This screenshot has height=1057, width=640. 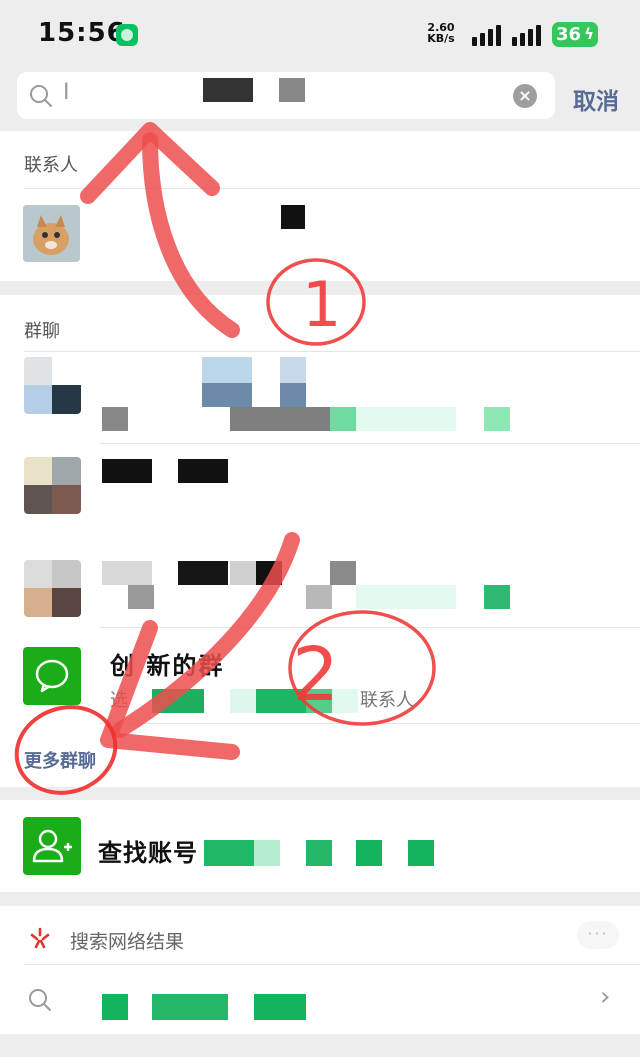 What do you see at coordinates (127, 942) in the screenshot?
I see `web-search-label: 搜索网络结果` at bounding box center [127, 942].